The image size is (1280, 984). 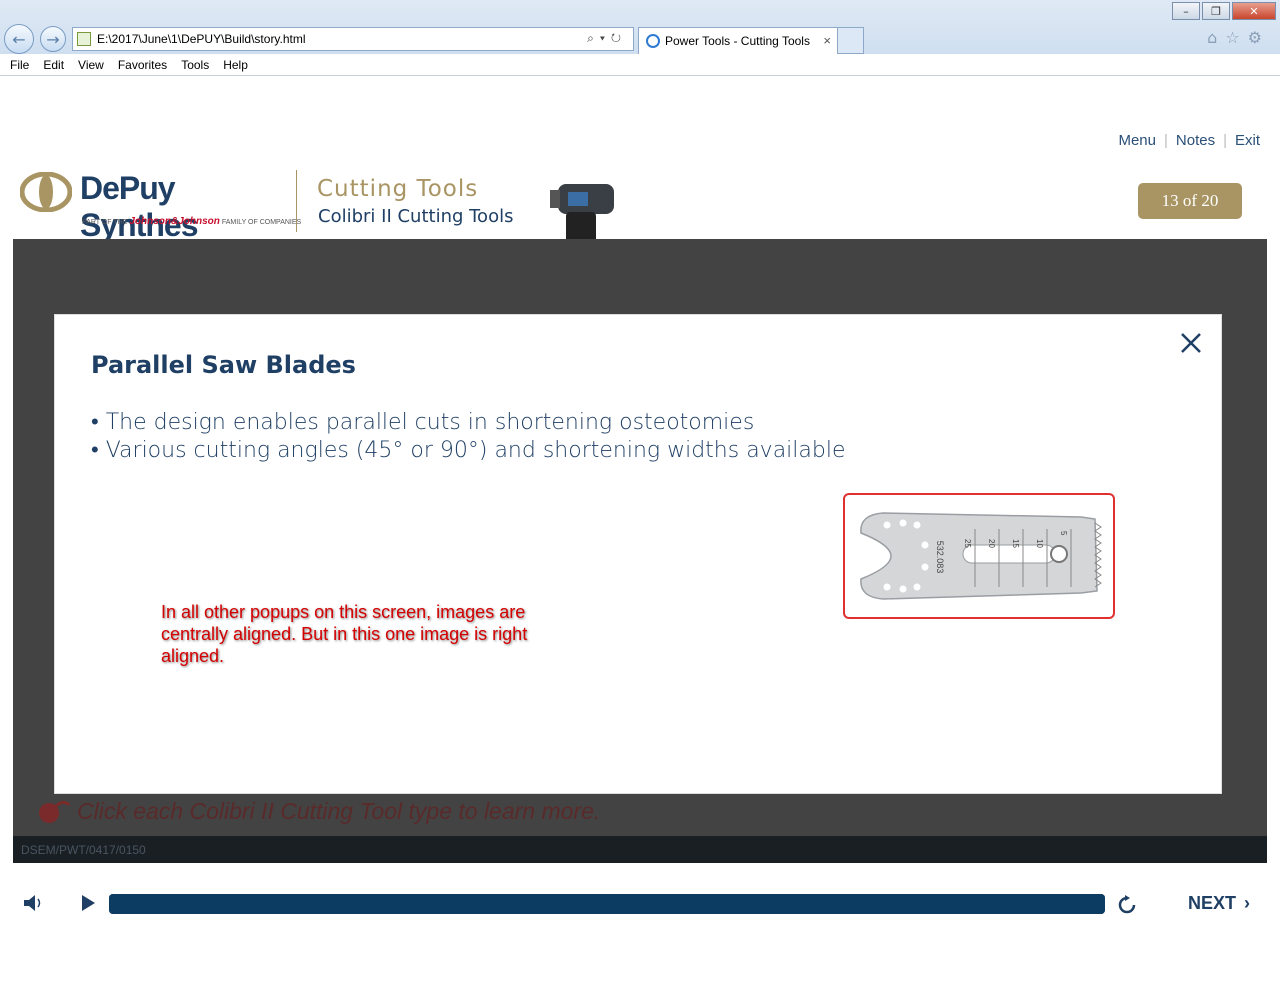 I want to click on menu-tools: Tools, so click(x=195, y=65).